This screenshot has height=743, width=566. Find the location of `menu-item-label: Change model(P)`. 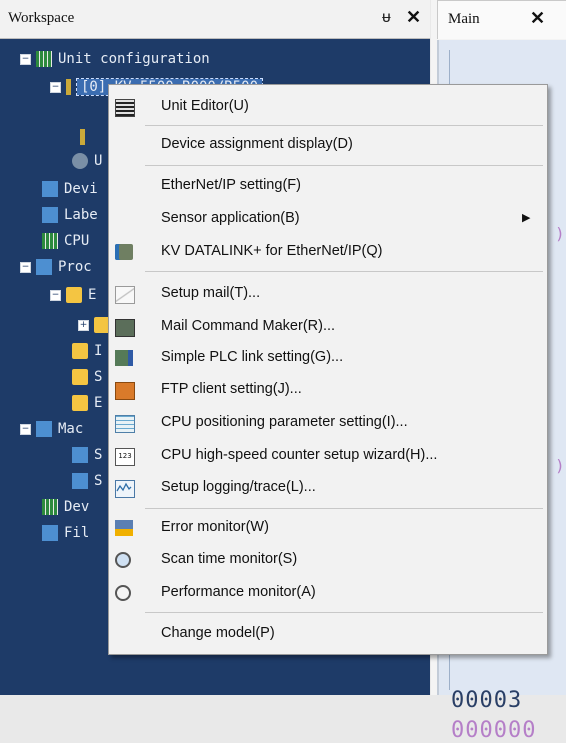

menu-item-label: Change model(P) is located at coordinates (218, 633).